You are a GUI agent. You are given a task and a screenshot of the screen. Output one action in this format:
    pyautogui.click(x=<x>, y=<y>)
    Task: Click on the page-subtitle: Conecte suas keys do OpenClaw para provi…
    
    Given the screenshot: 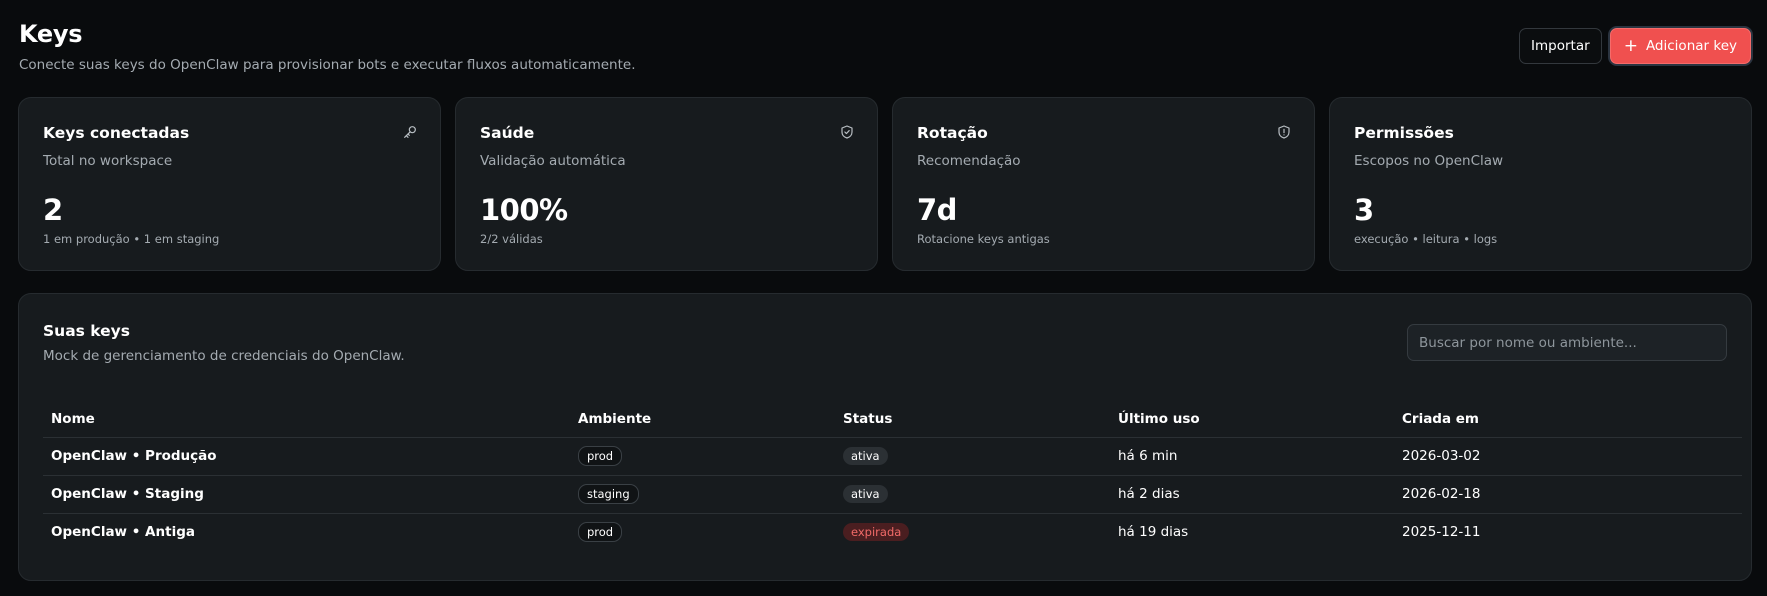 What is the action you would take?
    pyautogui.click(x=327, y=65)
    